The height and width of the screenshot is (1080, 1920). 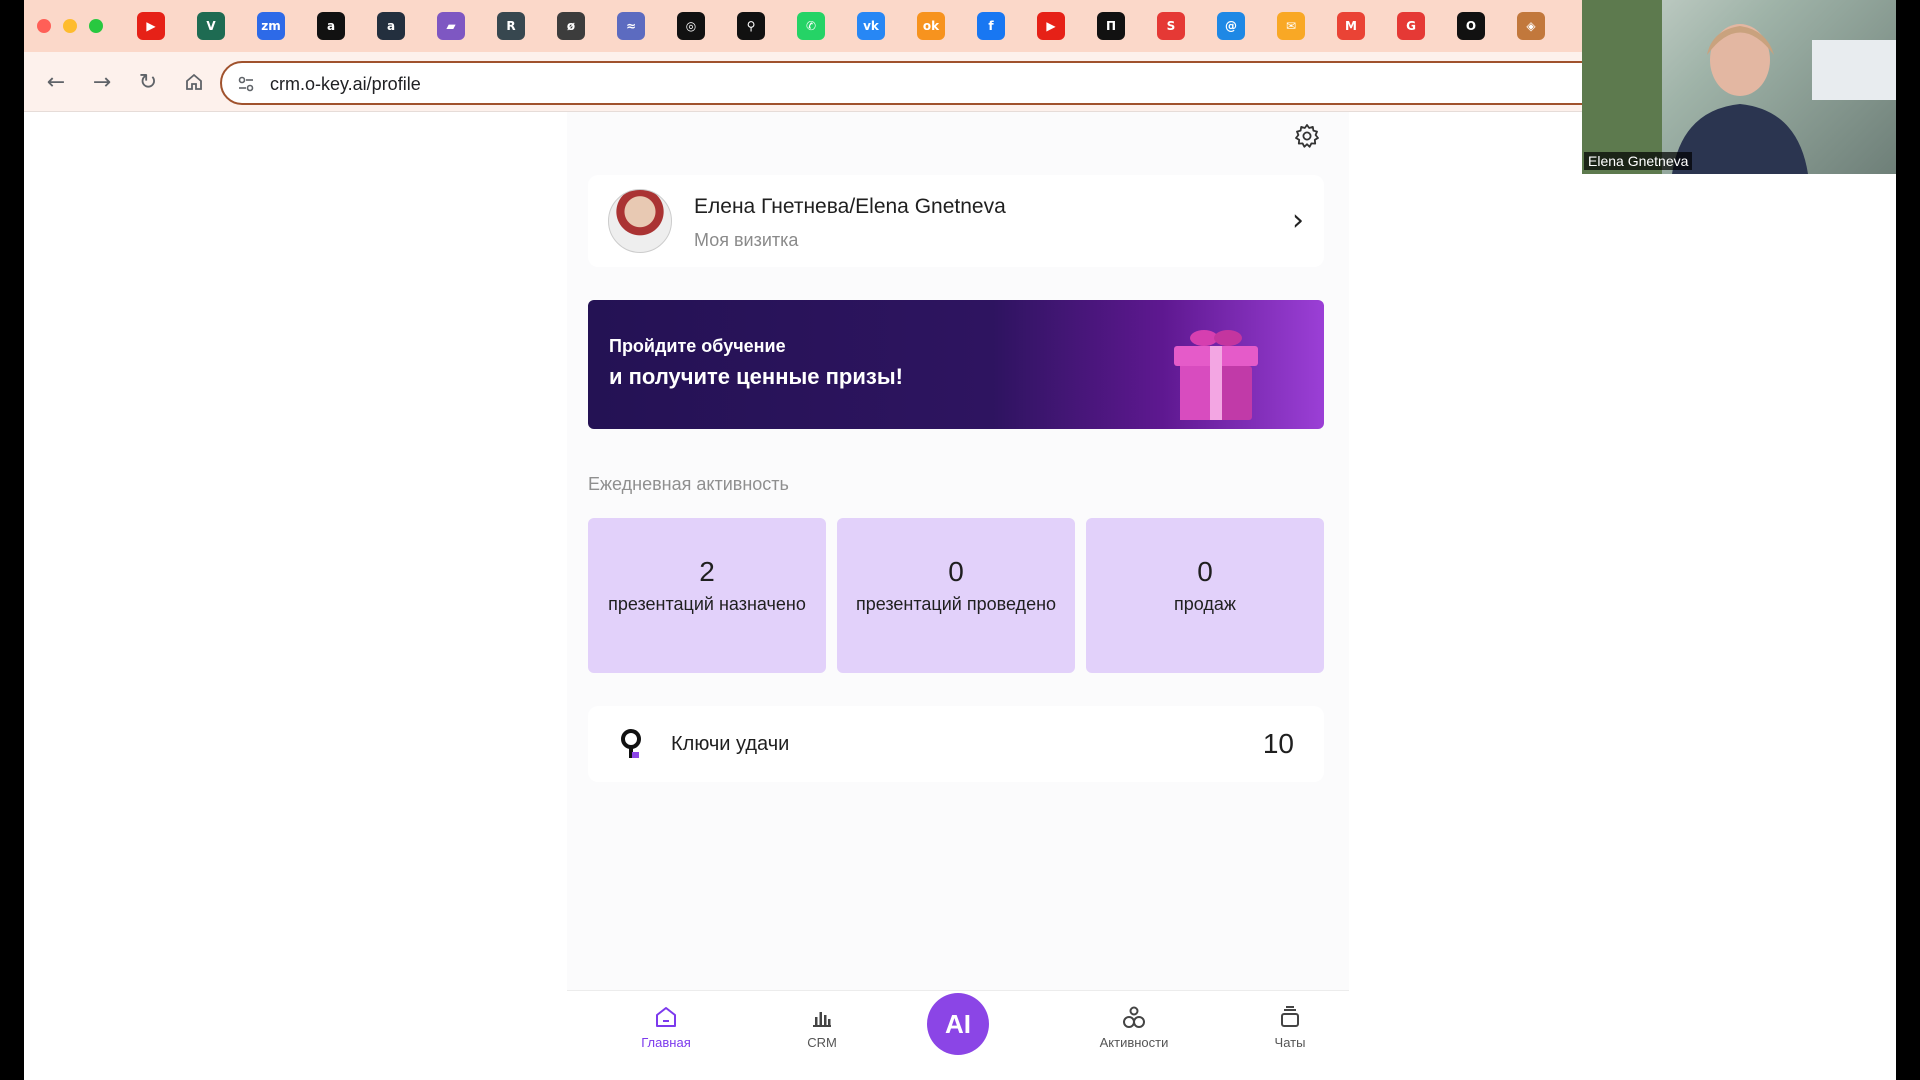 What do you see at coordinates (391, 26) in the screenshot?
I see `bookmark-amazon-dark-icon: a` at bounding box center [391, 26].